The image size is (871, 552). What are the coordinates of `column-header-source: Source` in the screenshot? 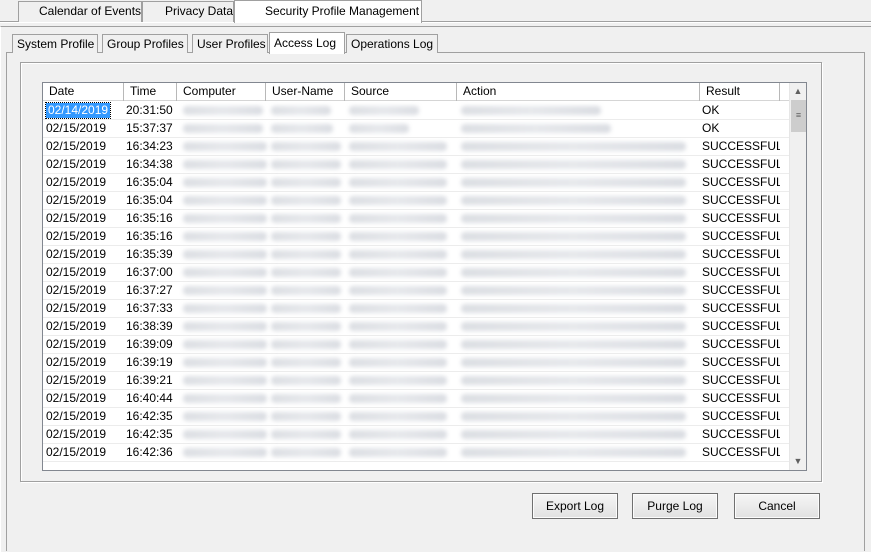 It's located at (401, 92).